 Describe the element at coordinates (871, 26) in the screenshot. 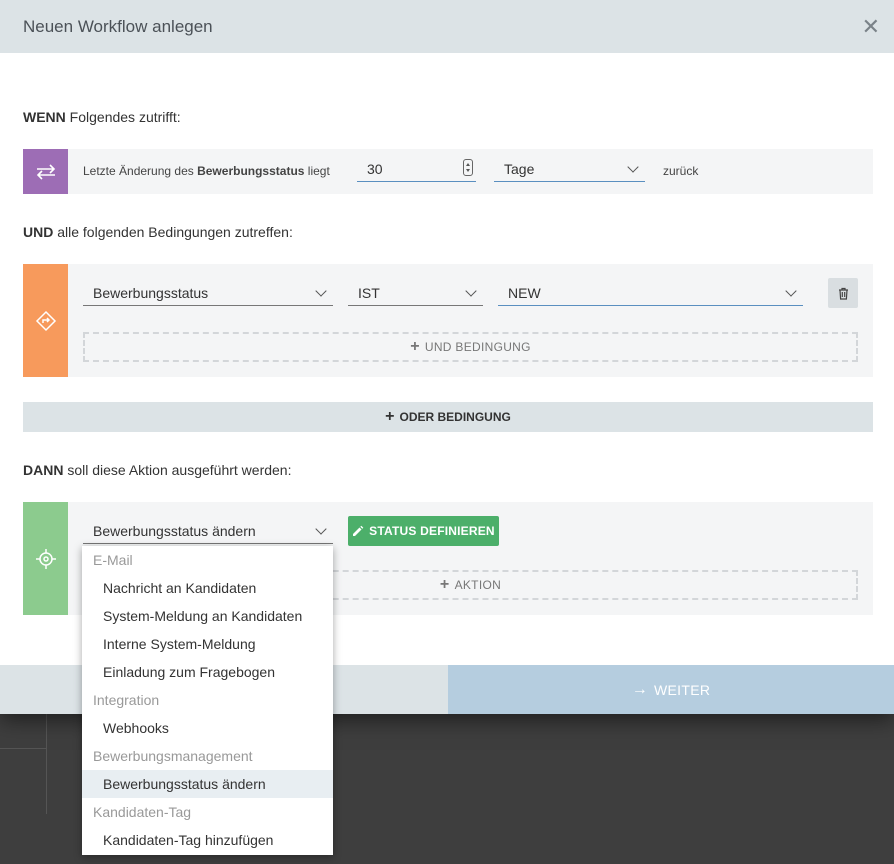

I see `close-icon: ✕` at that location.